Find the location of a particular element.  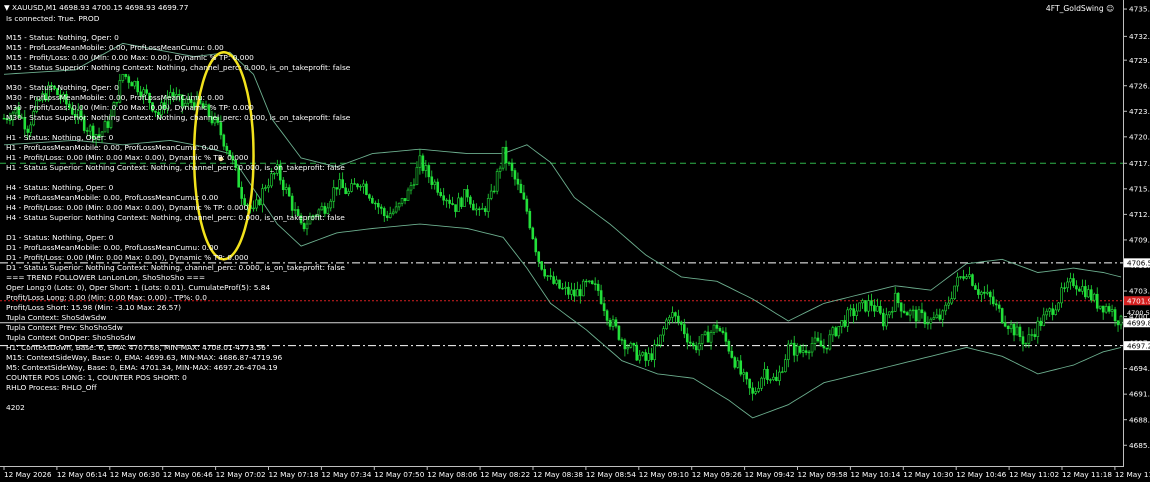

price-label-extra: 4700.5 is located at coordinates (1138, 313).